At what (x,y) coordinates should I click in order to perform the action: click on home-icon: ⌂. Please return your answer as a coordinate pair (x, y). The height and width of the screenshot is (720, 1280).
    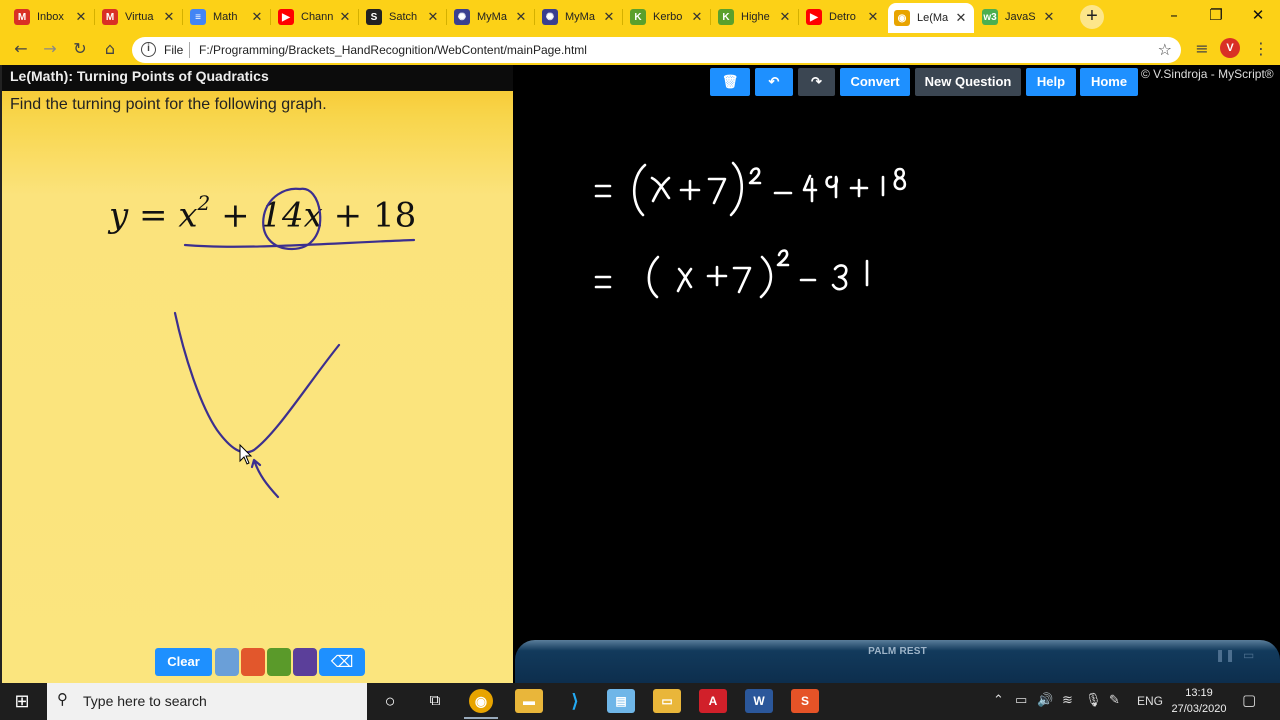
    Looking at the image, I should click on (110, 50).